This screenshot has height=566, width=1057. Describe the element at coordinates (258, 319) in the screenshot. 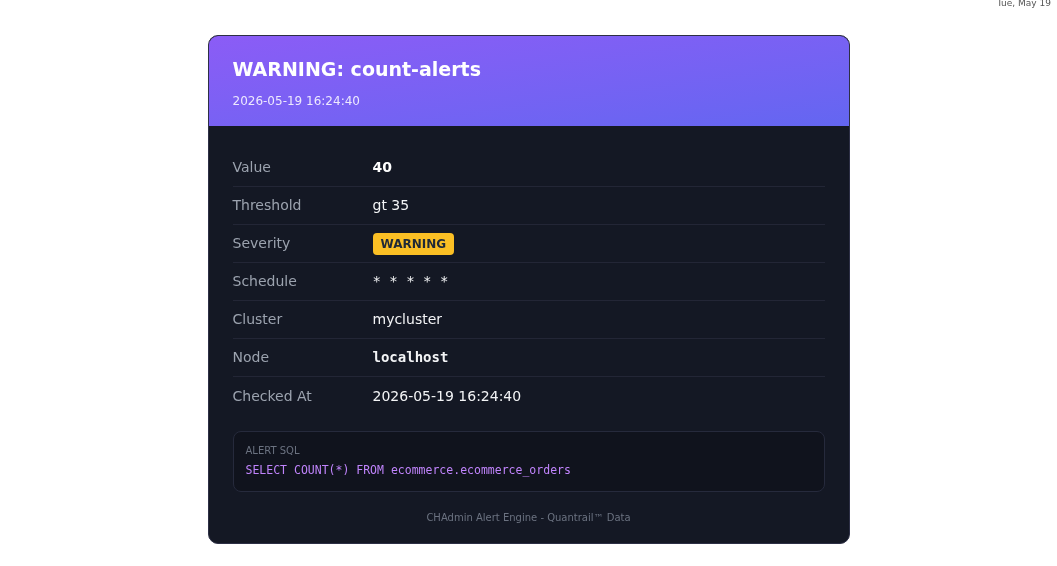

I see `detail-label: Cluster` at that location.